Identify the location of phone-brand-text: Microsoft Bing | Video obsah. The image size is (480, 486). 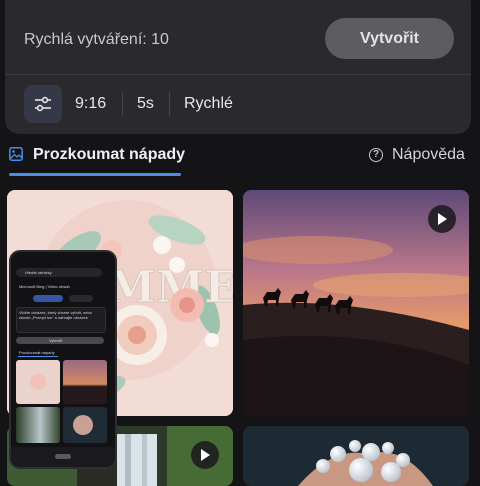
(44, 286).